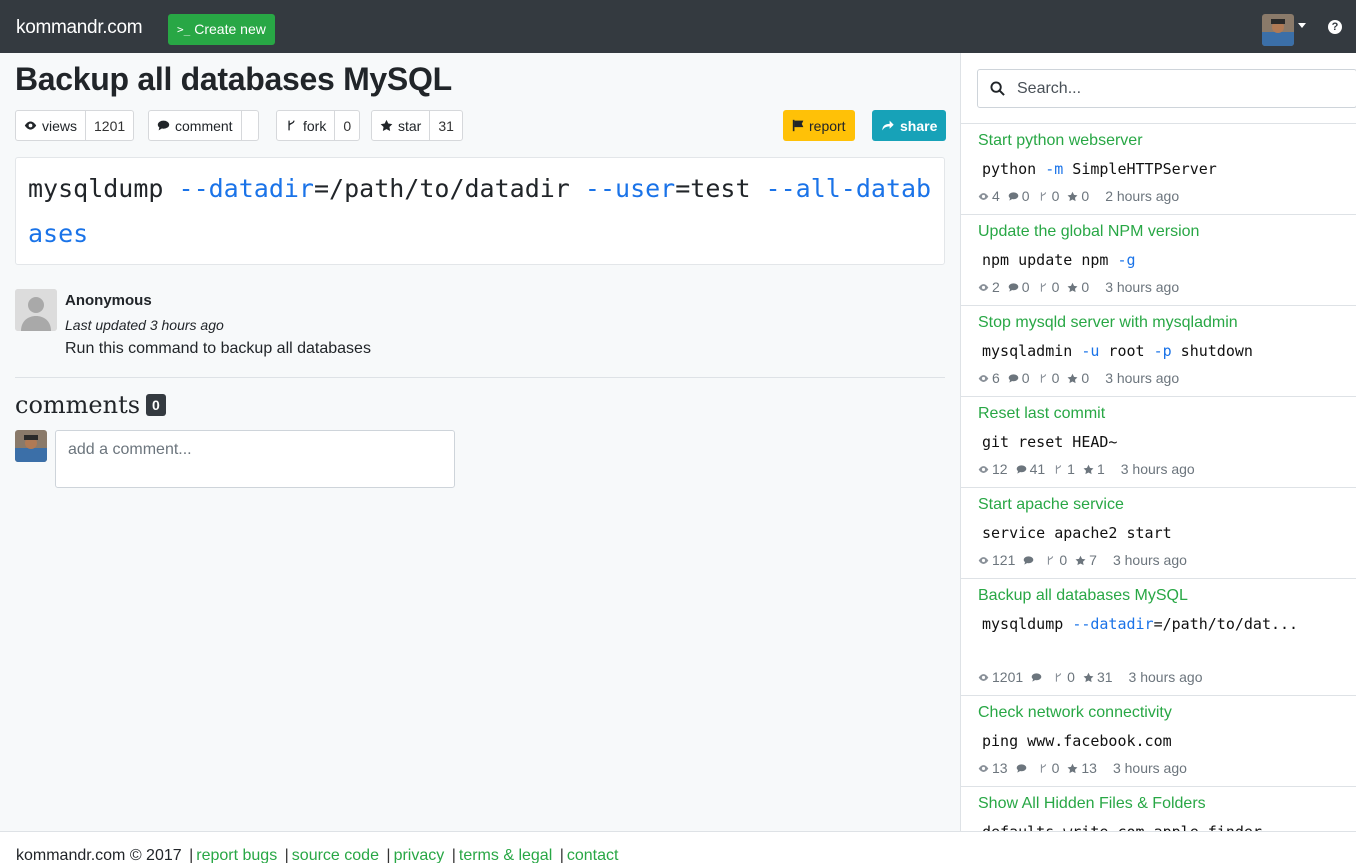  I want to click on search-box, so click(1166, 88).